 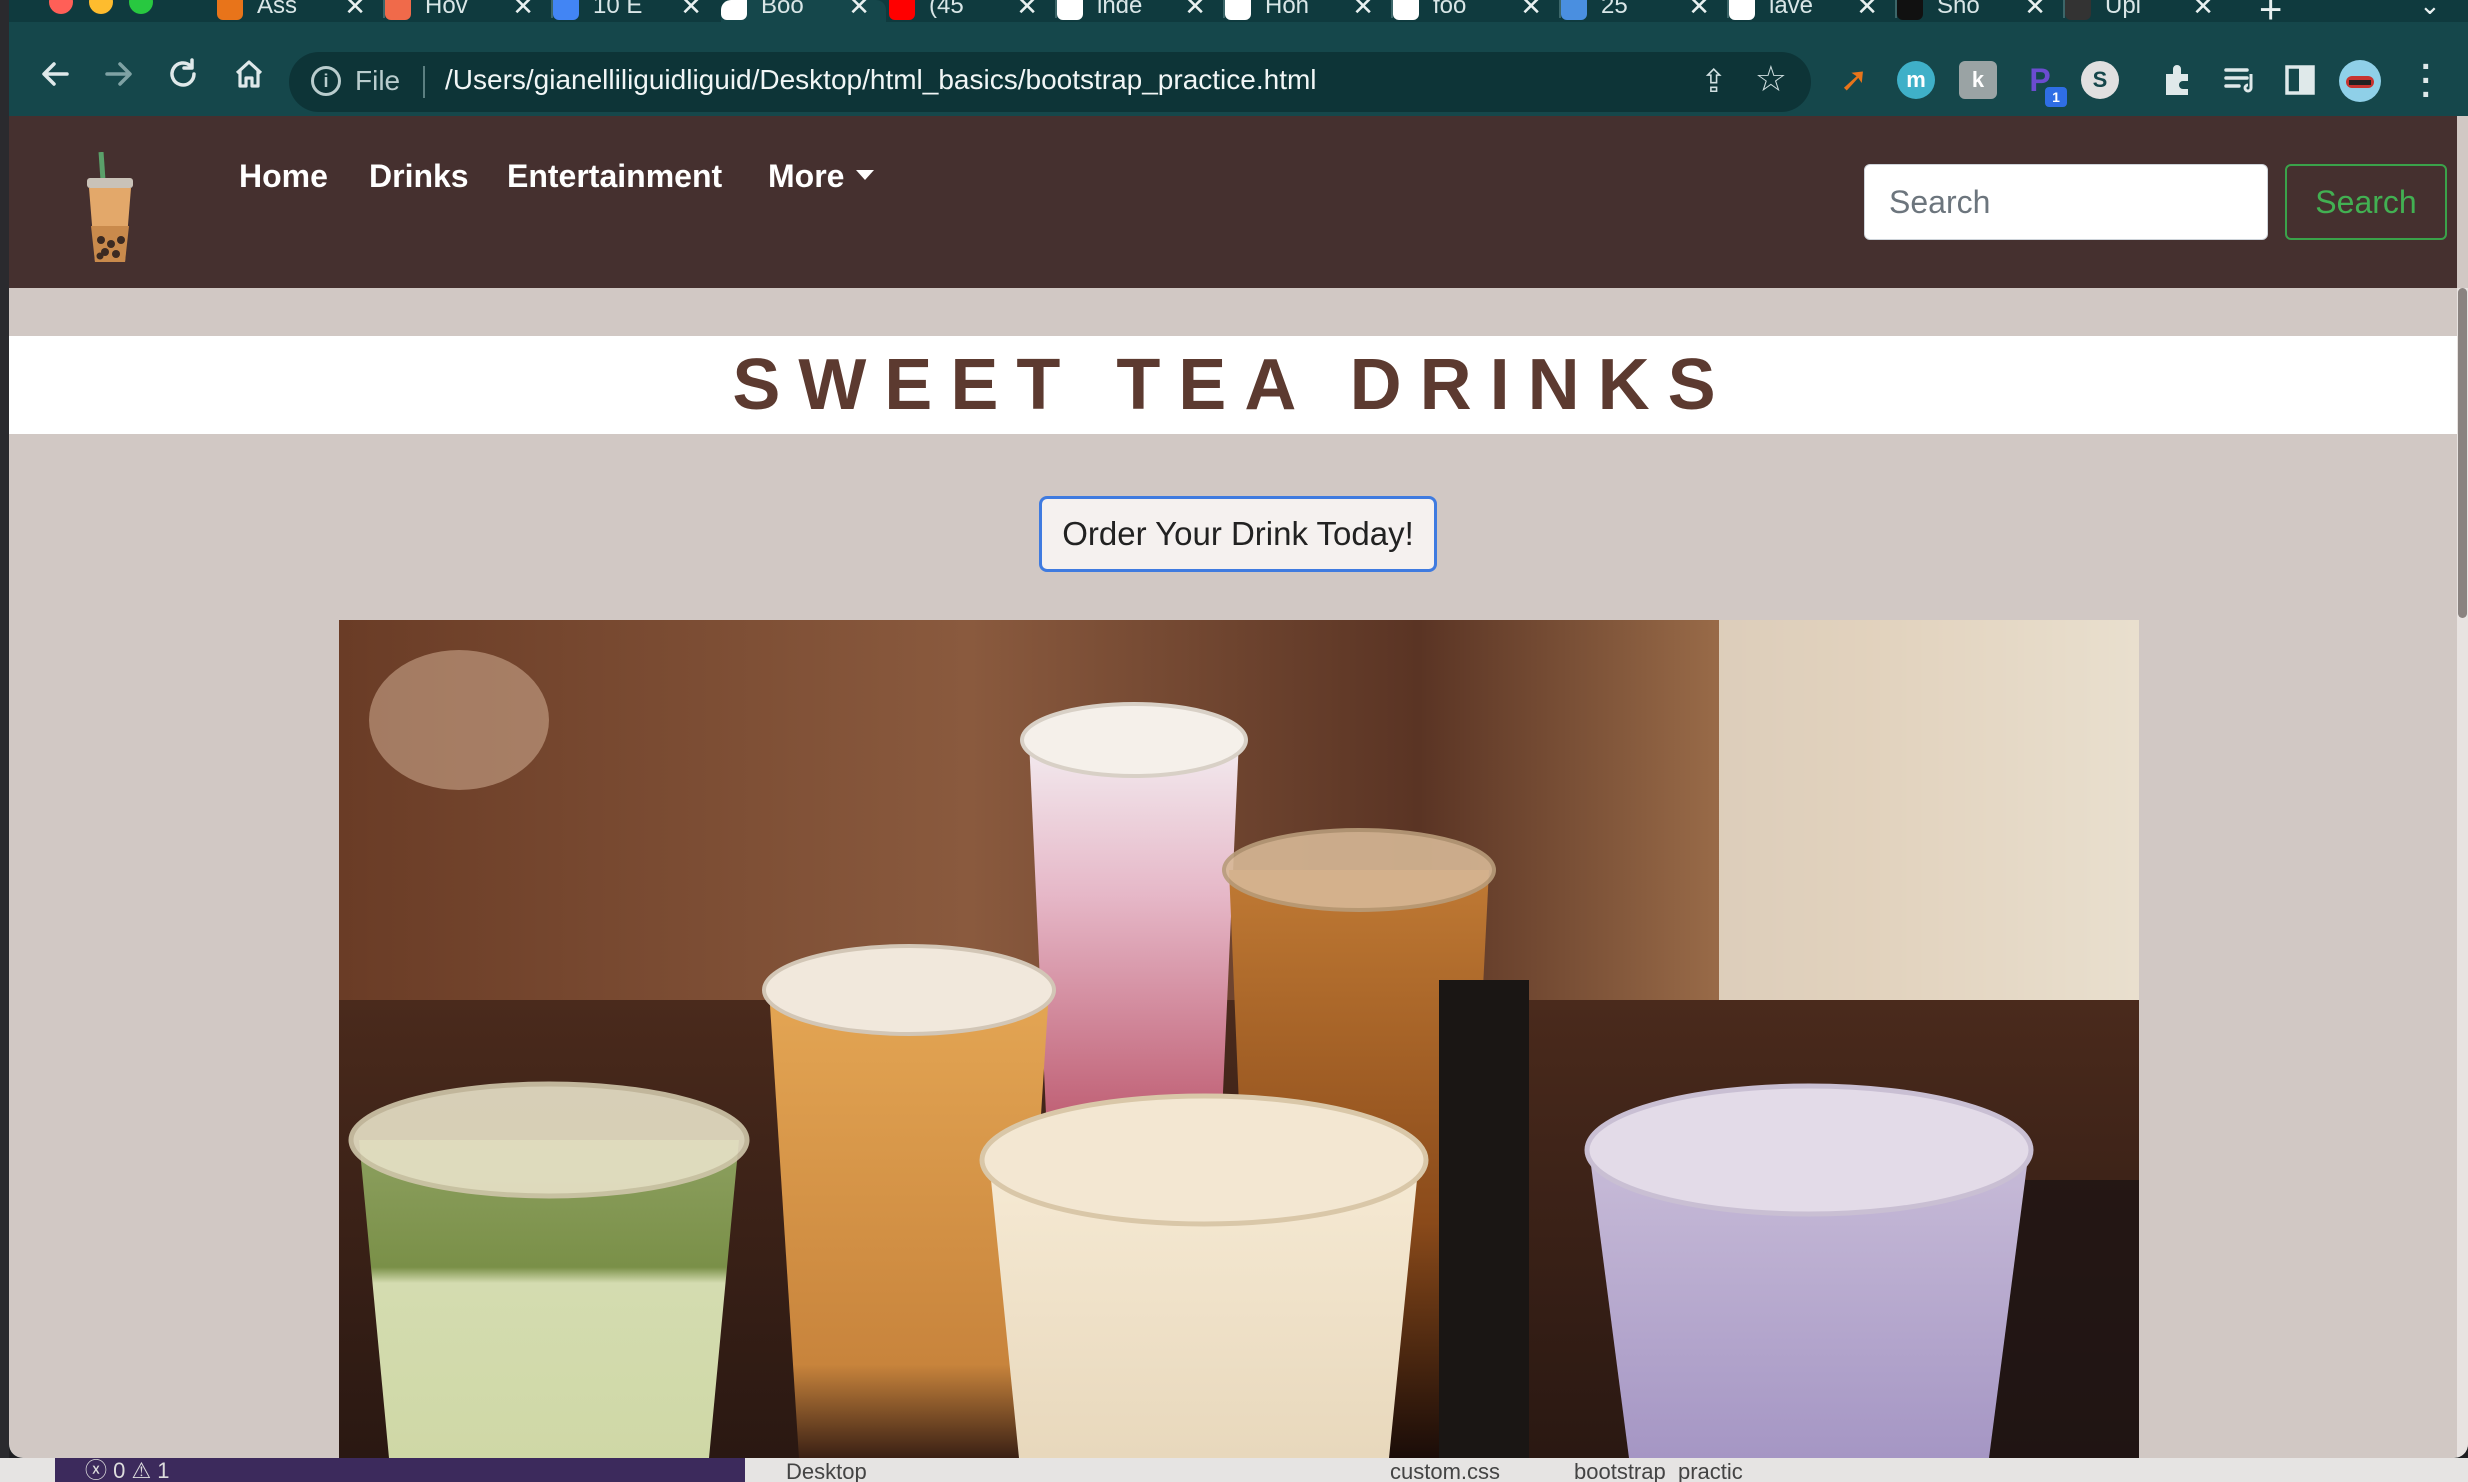 What do you see at coordinates (946, 9) in the screenshot?
I see `tab-title: (45` at bounding box center [946, 9].